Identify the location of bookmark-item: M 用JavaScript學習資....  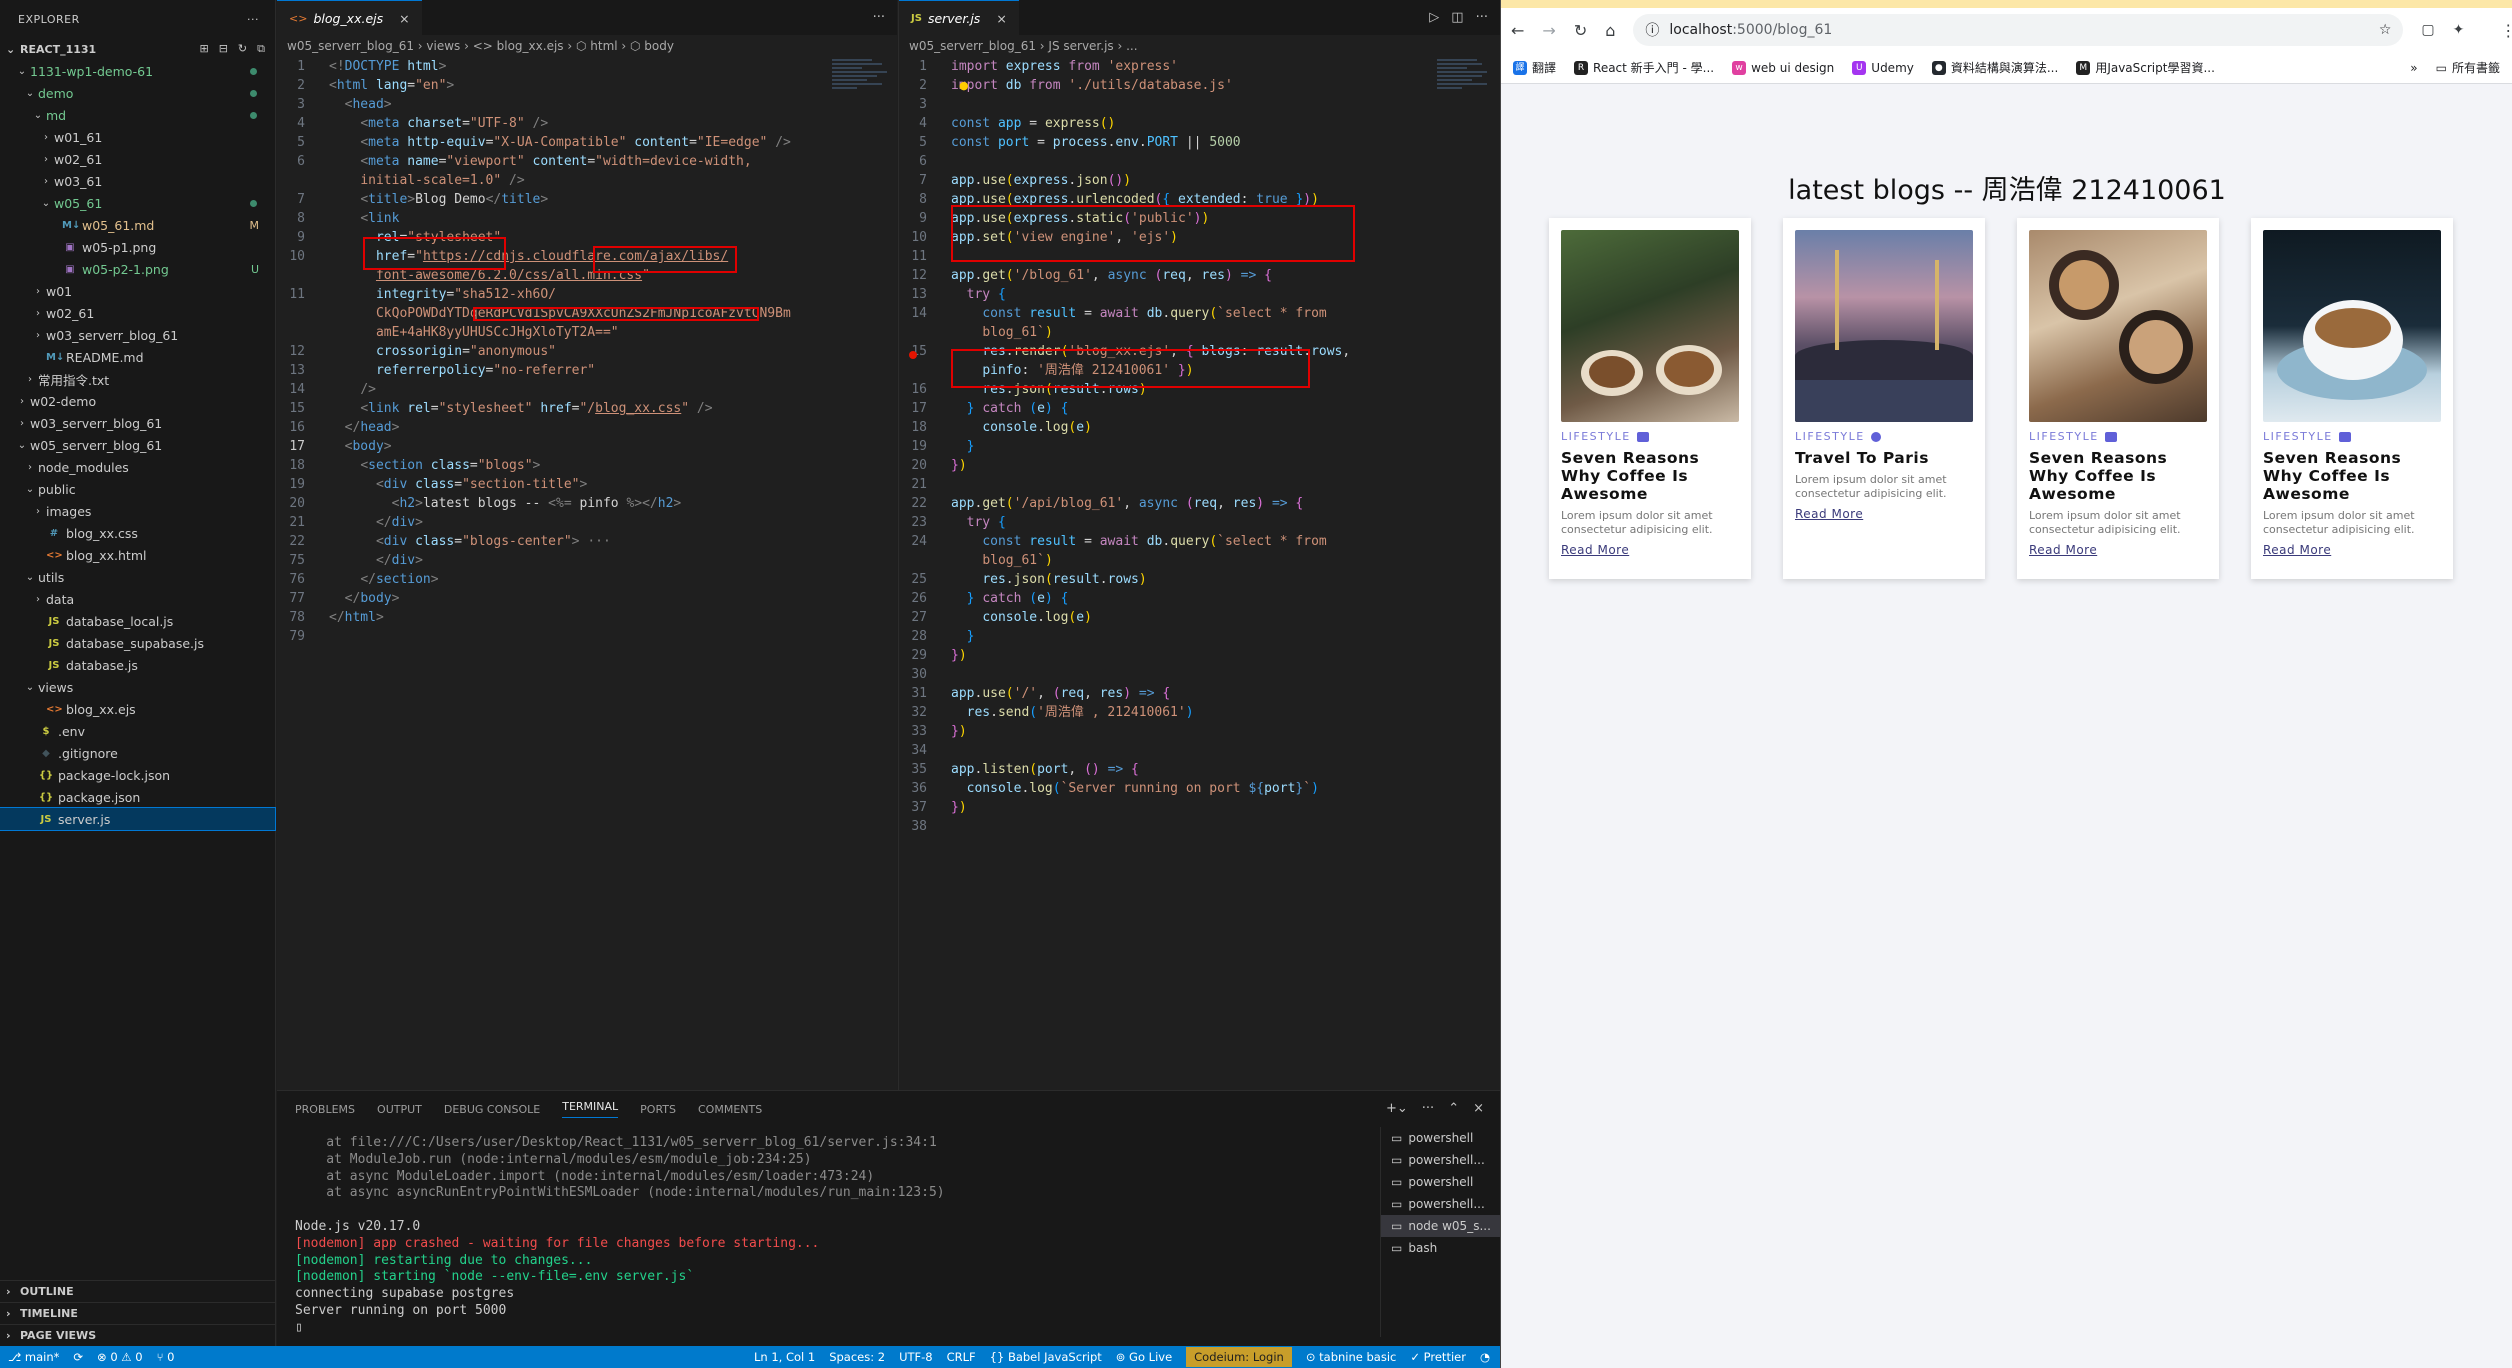
(2145, 67).